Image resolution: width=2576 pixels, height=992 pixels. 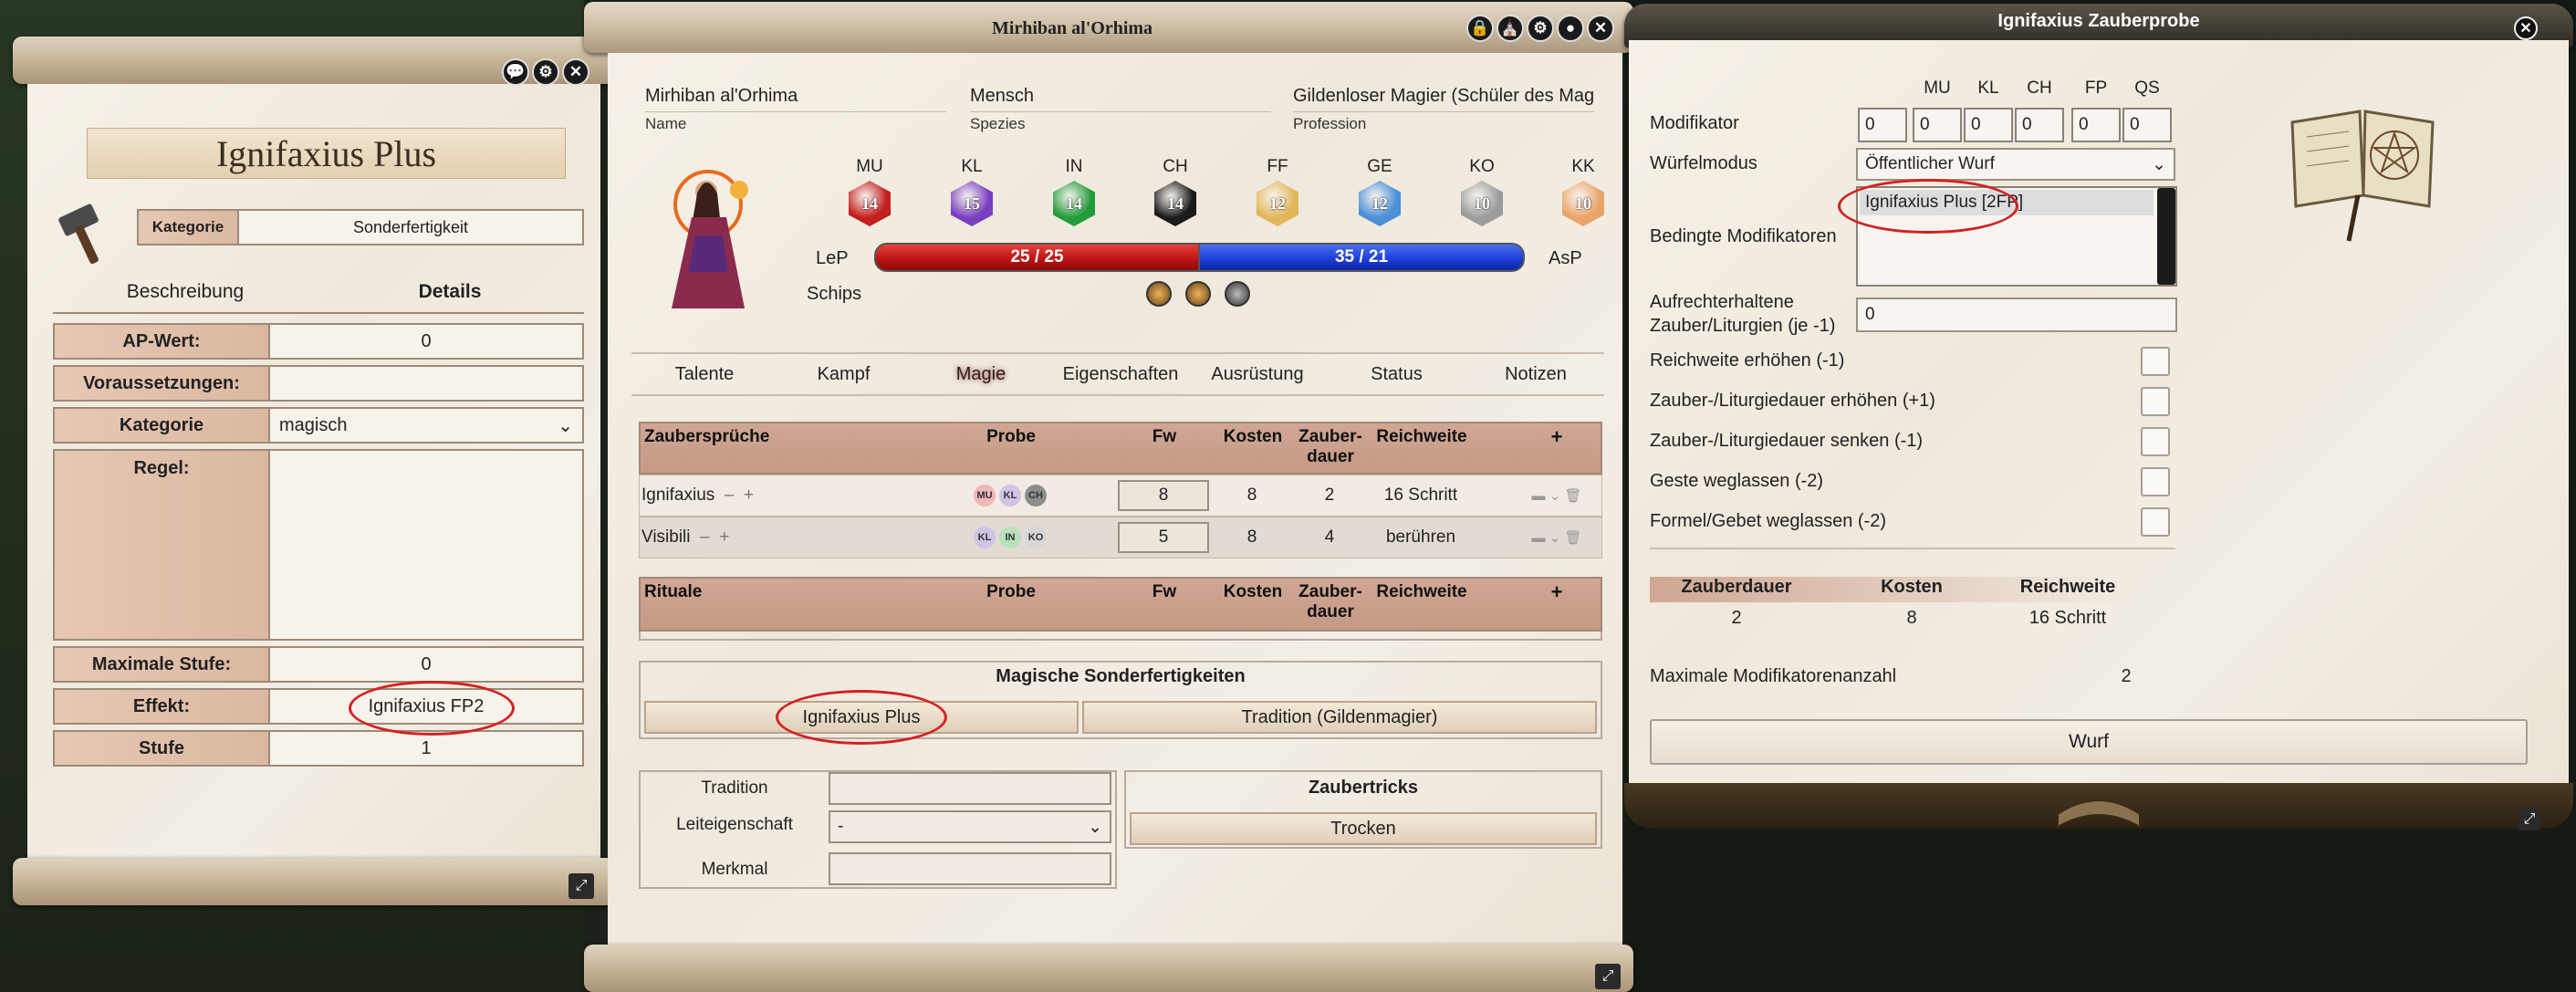 I want to click on temple-icon: ⛪, so click(x=1510, y=28).